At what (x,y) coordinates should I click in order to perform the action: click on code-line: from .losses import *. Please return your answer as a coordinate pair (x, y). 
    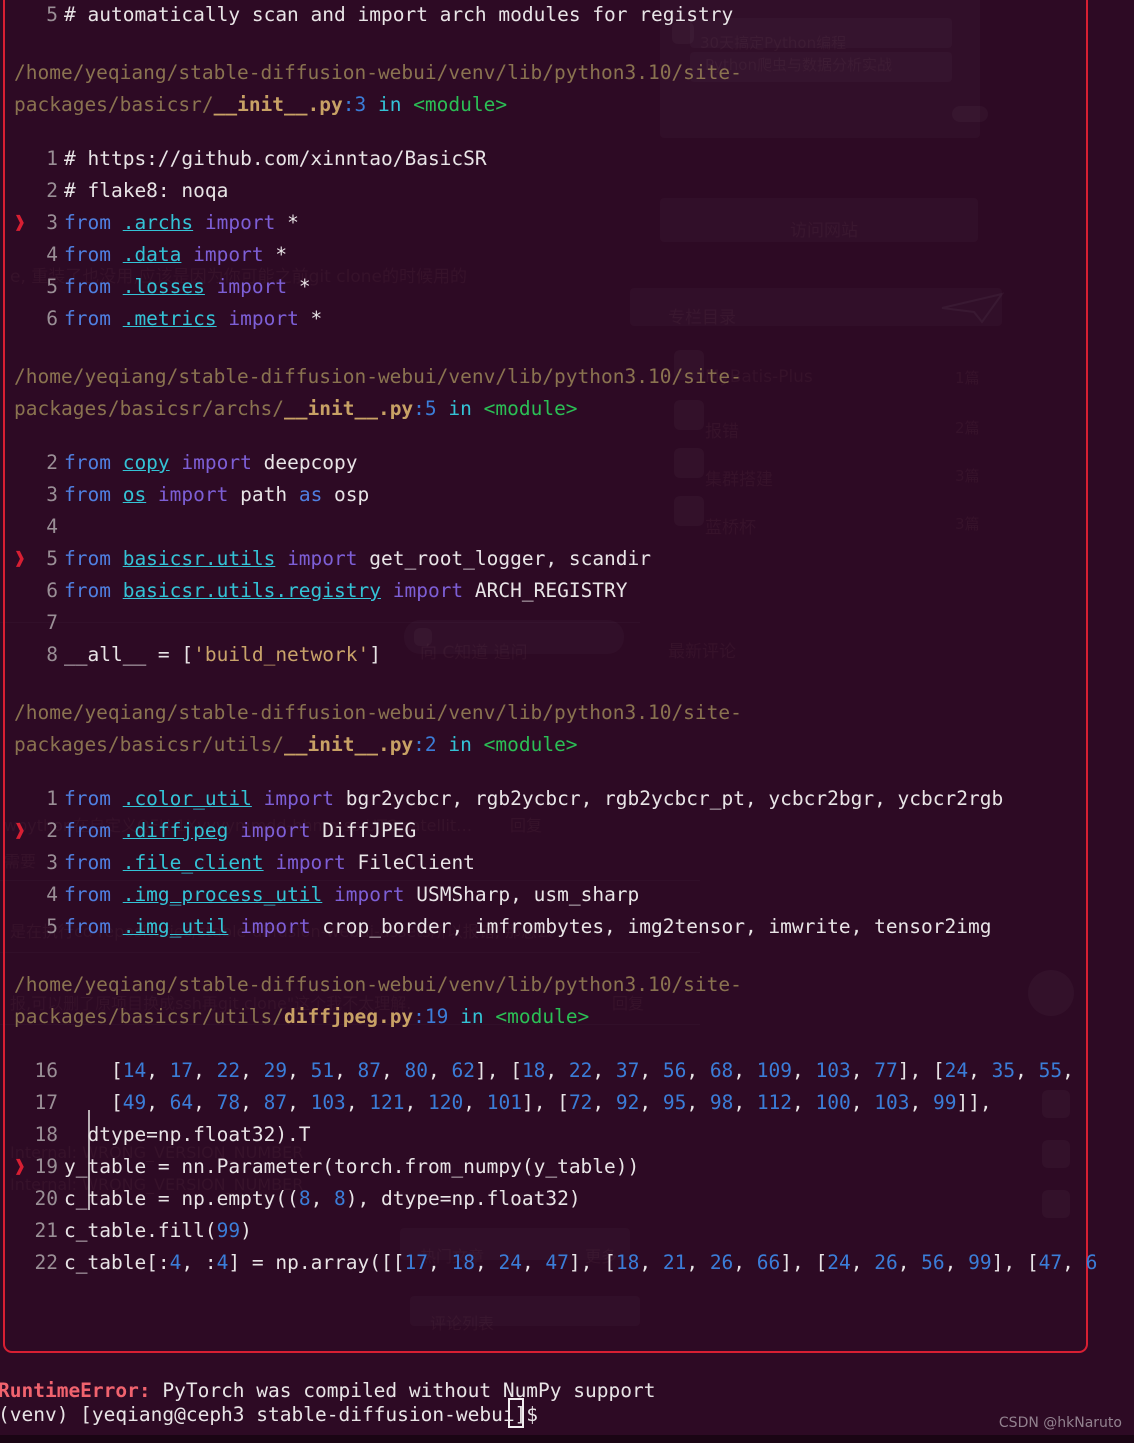
    Looking at the image, I should click on (187, 286).